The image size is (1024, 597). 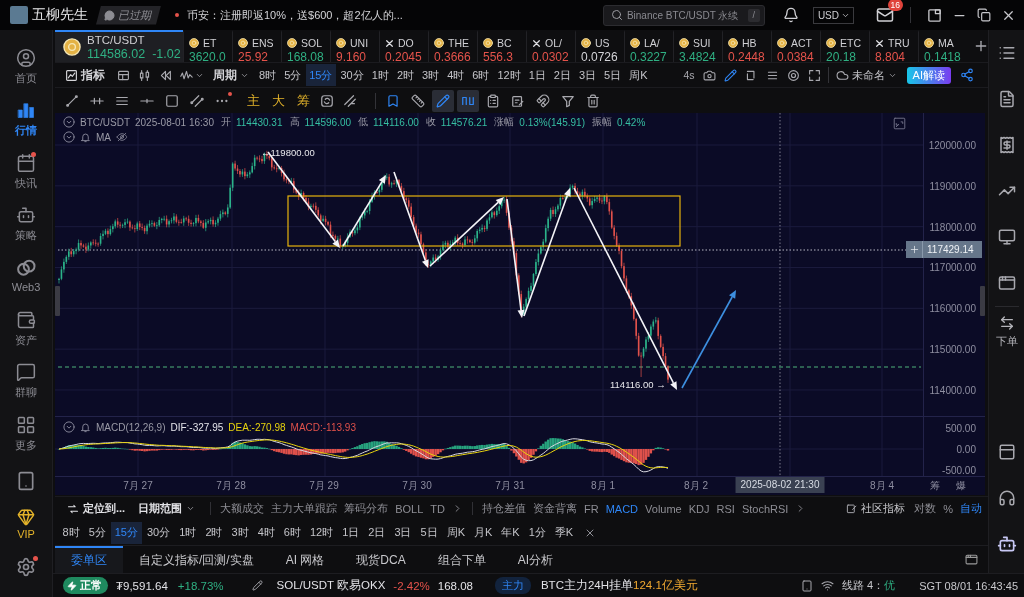 I want to click on list-icon, so click(x=1006, y=53).